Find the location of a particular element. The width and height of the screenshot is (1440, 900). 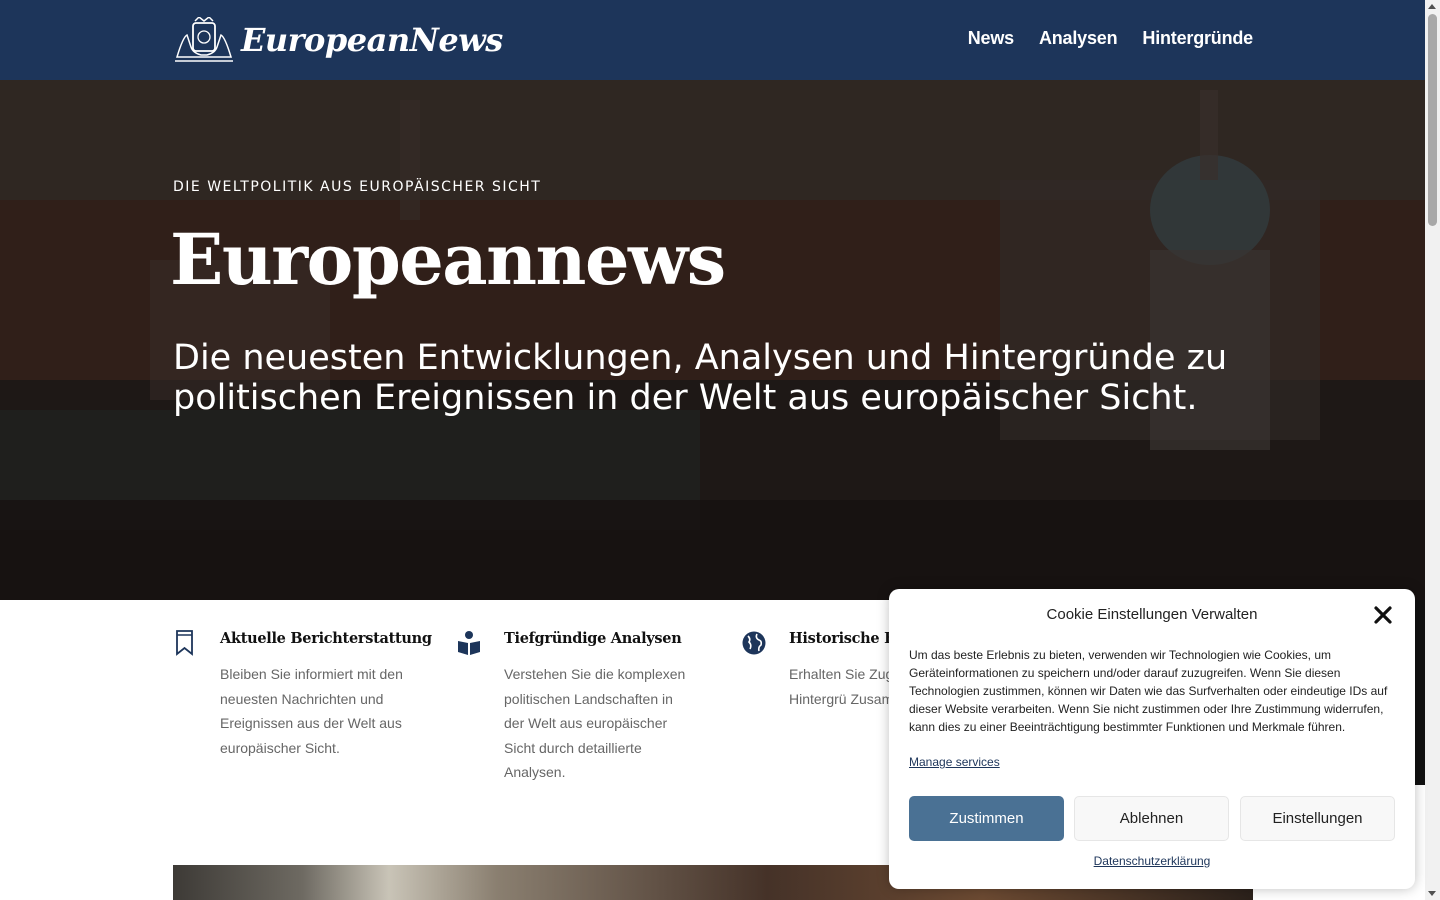

nav-item-news: News is located at coordinates (991, 38).